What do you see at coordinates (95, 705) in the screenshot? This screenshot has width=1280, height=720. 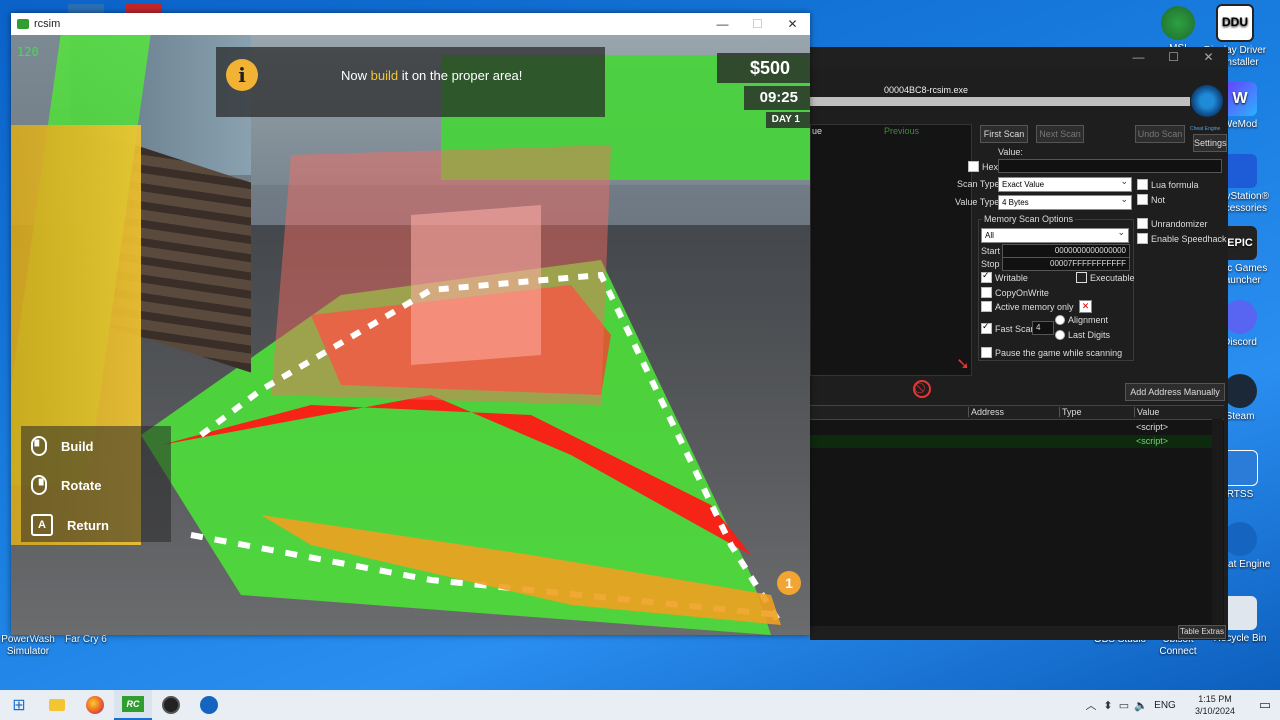 I see `taskbar-firefox` at bounding box center [95, 705].